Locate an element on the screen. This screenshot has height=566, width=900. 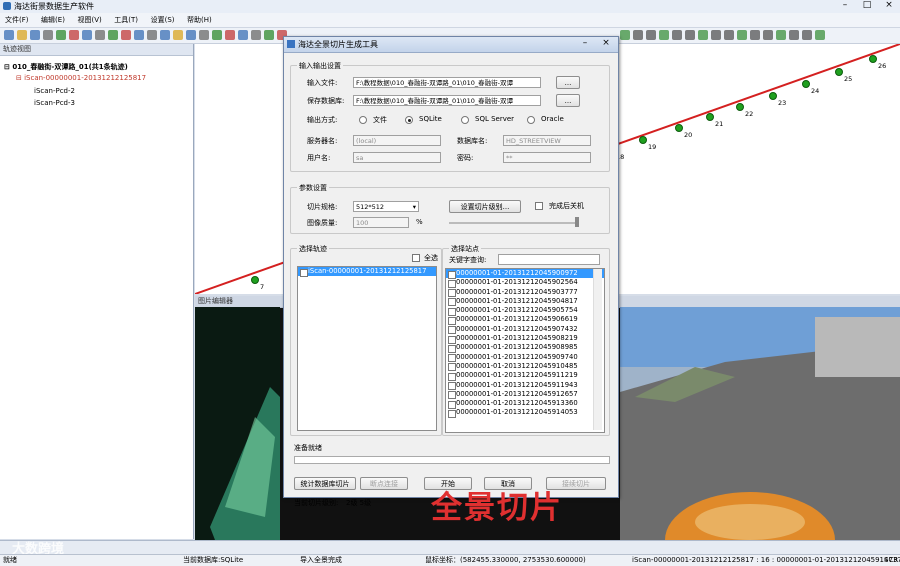
station-list-item: 00000001-01-20131212045900972 is located at coordinates (525, 274).